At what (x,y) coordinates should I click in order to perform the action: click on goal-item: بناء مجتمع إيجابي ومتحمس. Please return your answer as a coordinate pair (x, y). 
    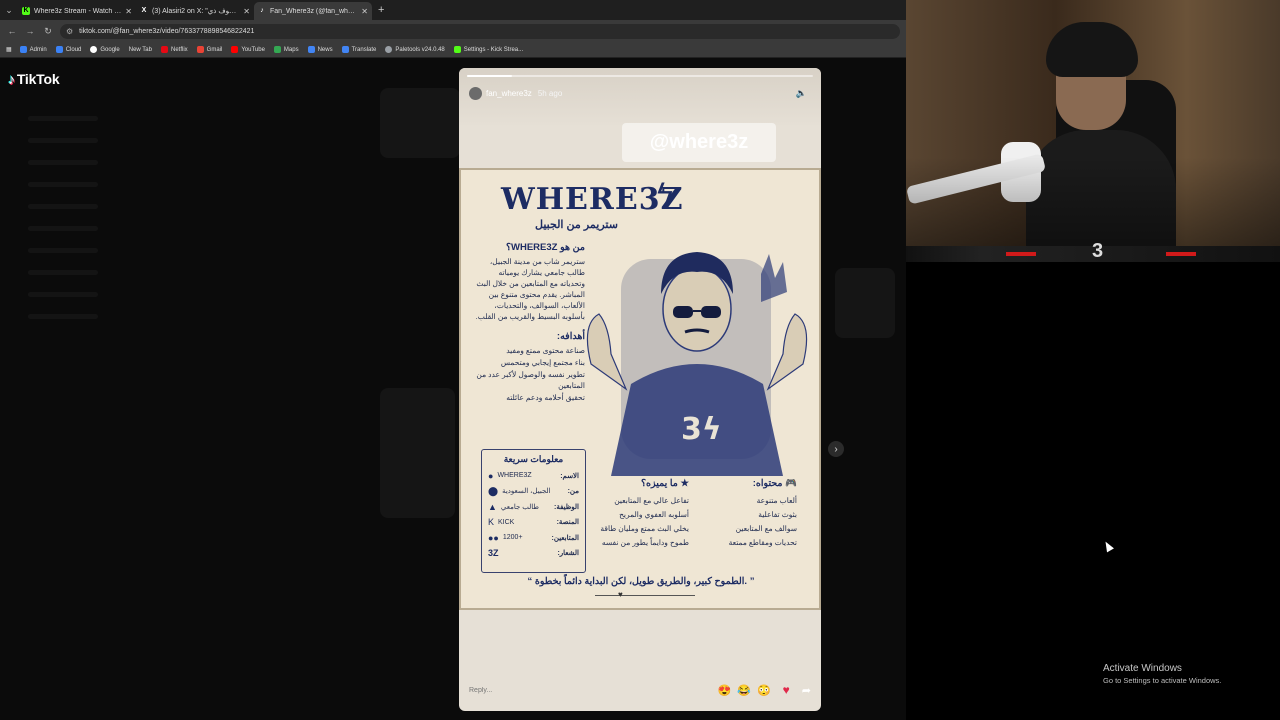
    Looking at the image, I should click on (542, 362).